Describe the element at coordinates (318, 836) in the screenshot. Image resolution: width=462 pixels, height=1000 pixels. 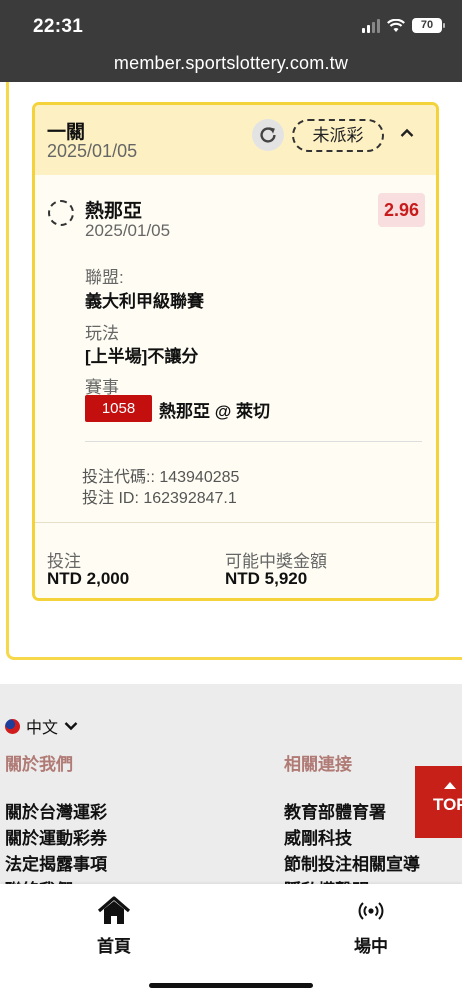
I see `footer-link-adata: 威剛科技` at that location.